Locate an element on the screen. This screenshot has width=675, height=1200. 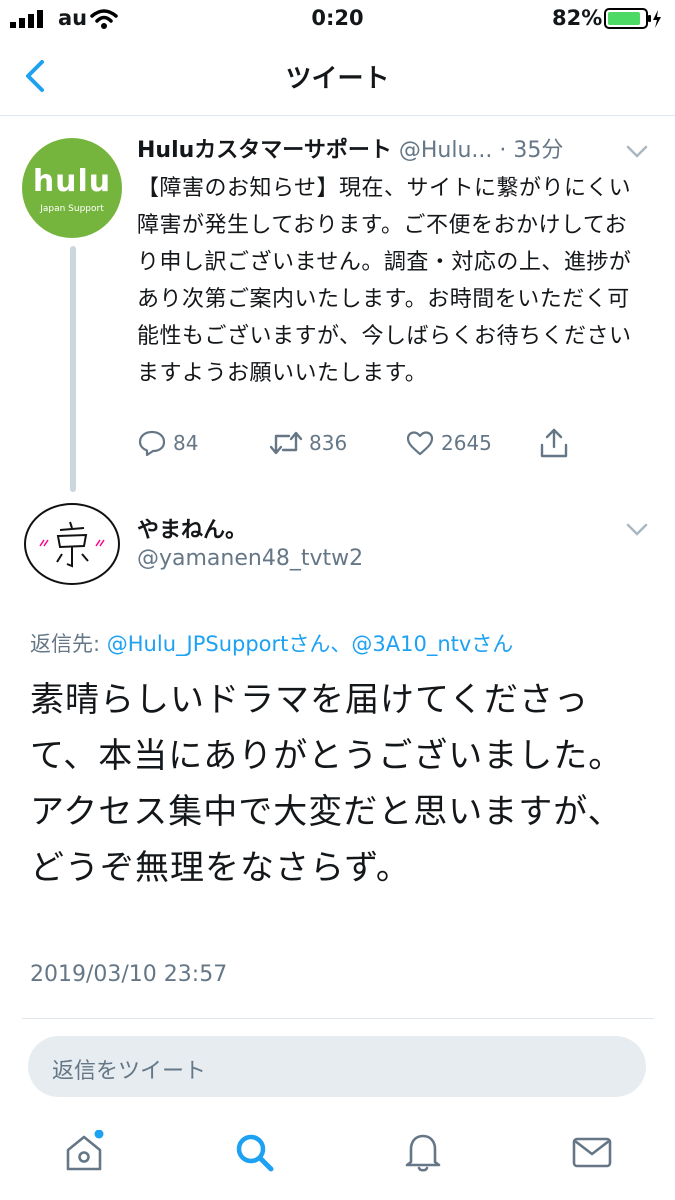
tab-bar is located at coordinates (337, 1156).